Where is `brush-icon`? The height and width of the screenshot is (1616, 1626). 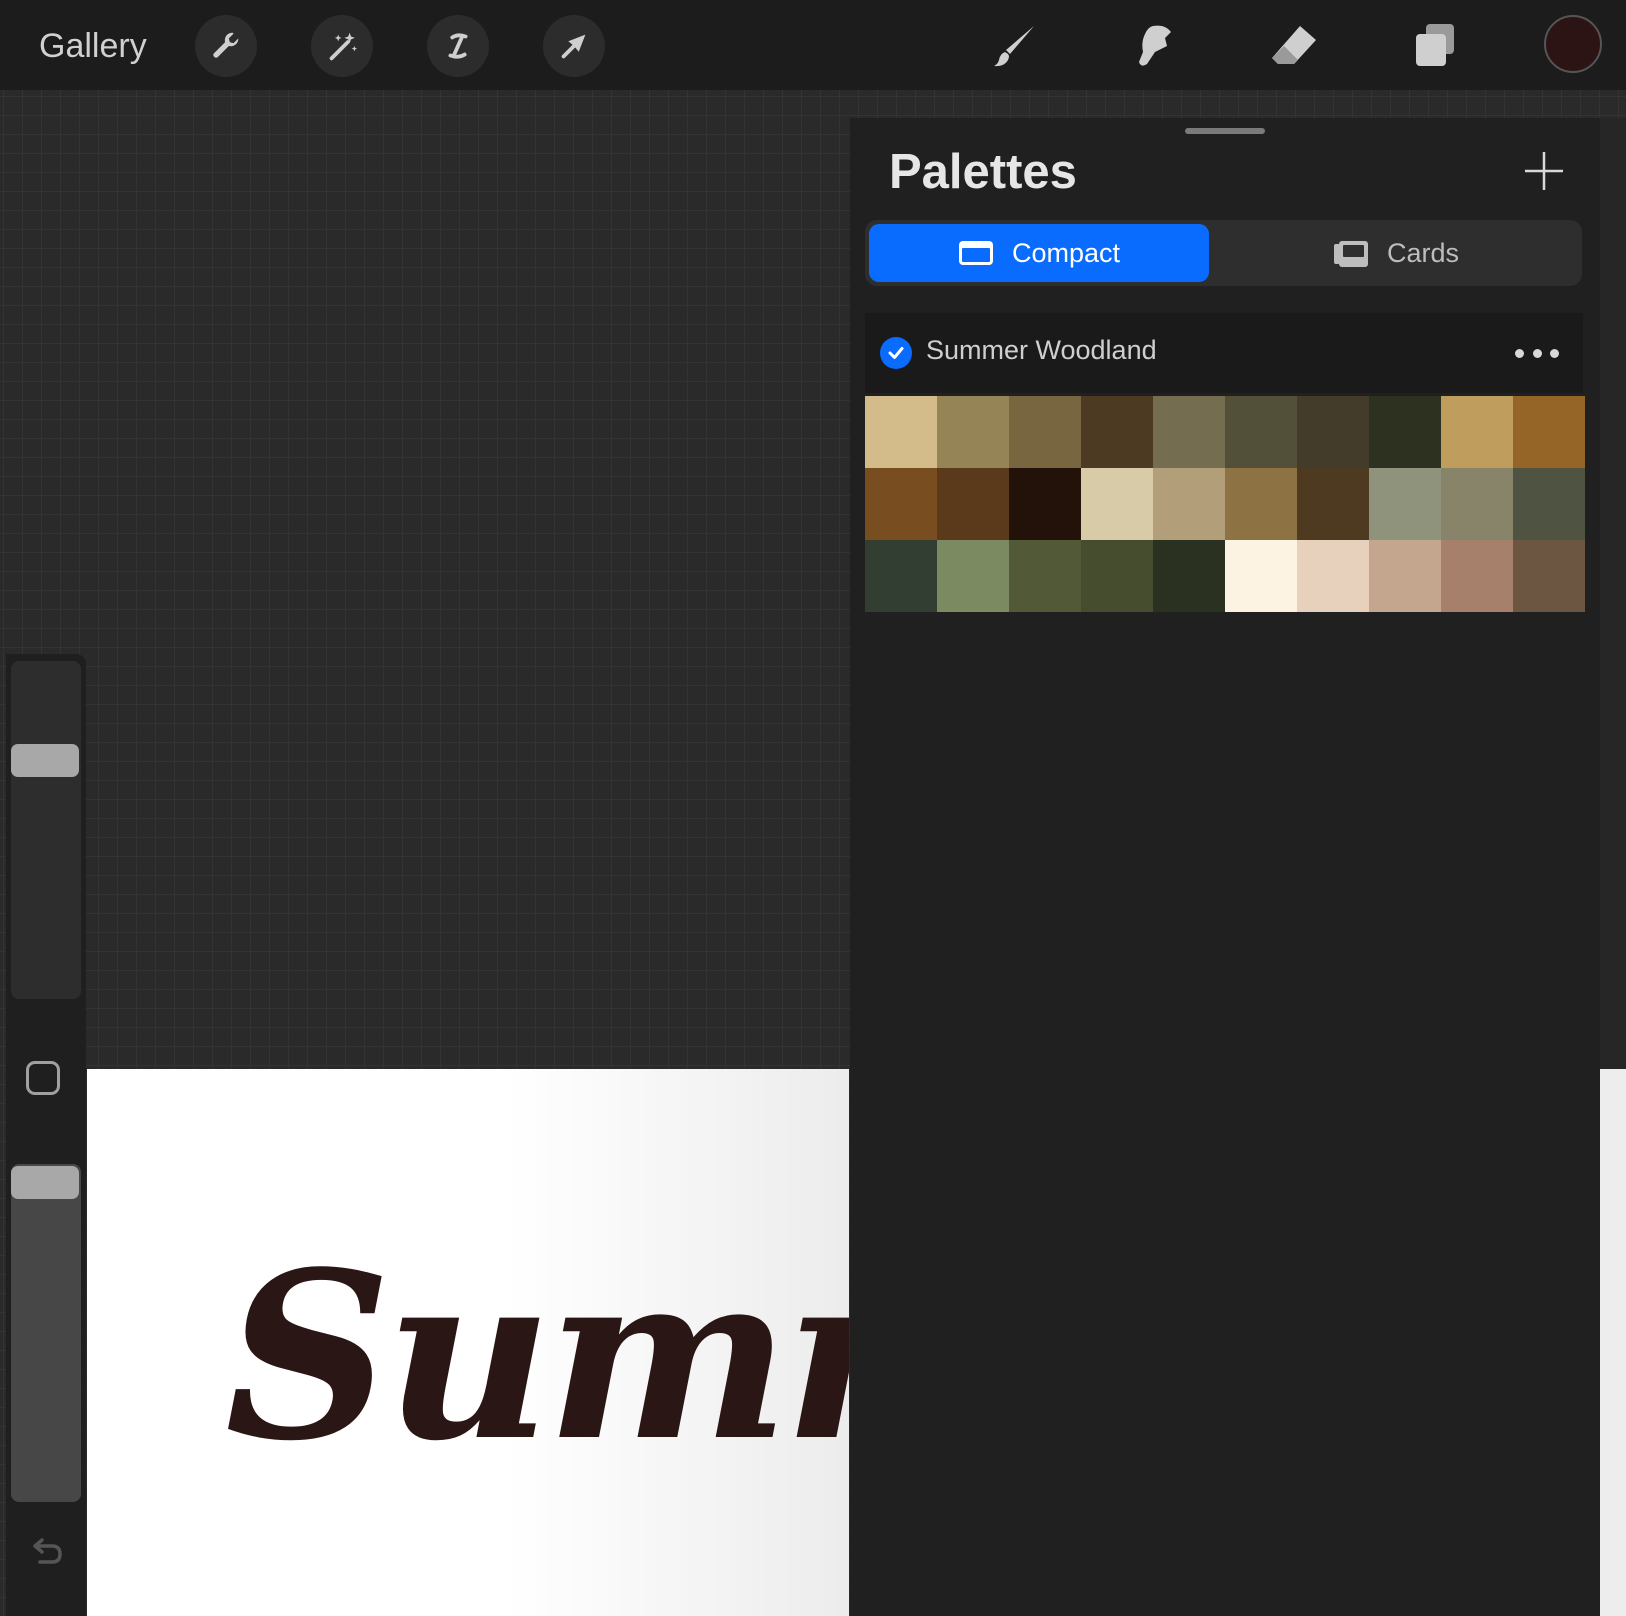 brush-icon is located at coordinates (1014, 46).